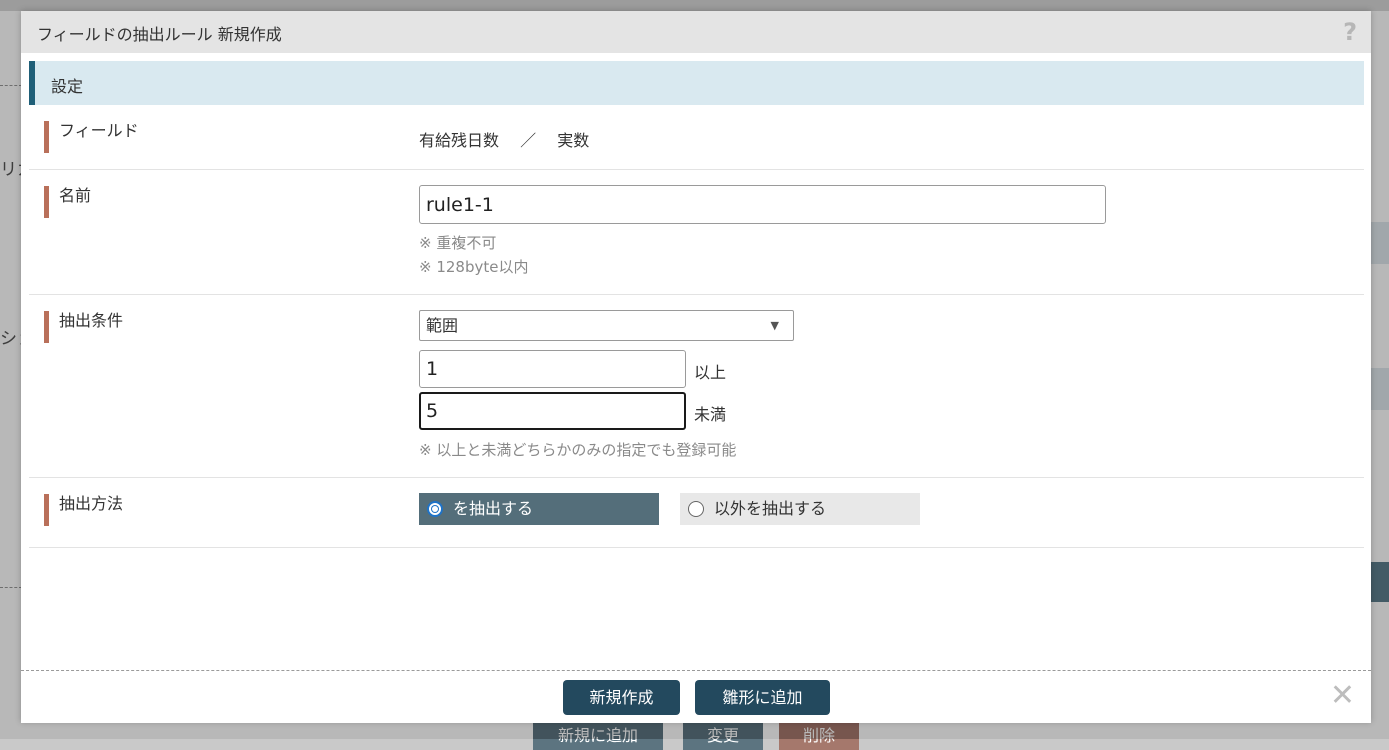 This screenshot has height=750, width=1389. What do you see at coordinates (67, 86) in the screenshot?
I see `section-title: 設定` at bounding box center [67, 86].